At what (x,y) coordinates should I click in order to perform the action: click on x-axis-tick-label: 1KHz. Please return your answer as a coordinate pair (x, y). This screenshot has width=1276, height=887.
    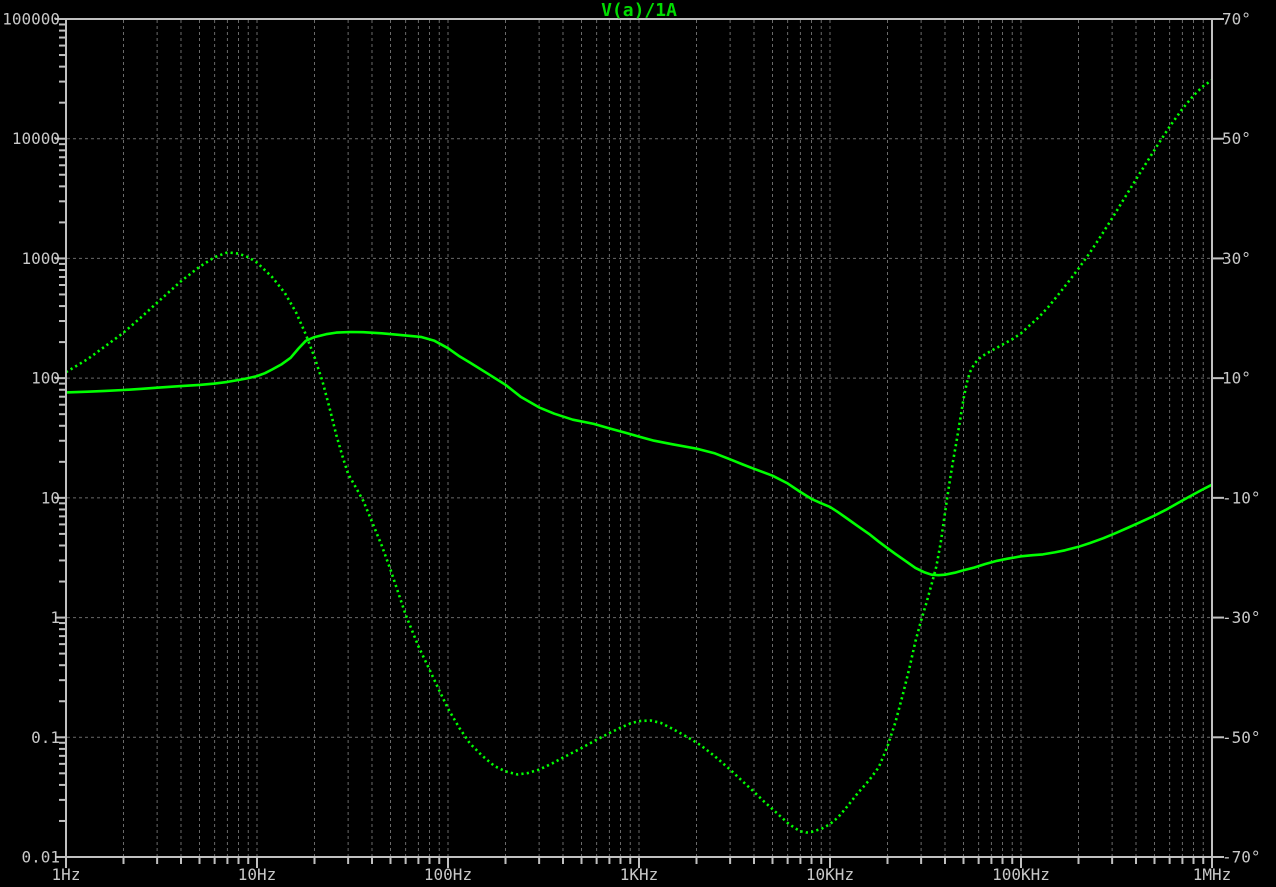
    Looking at the image, I should click on (639, 874).